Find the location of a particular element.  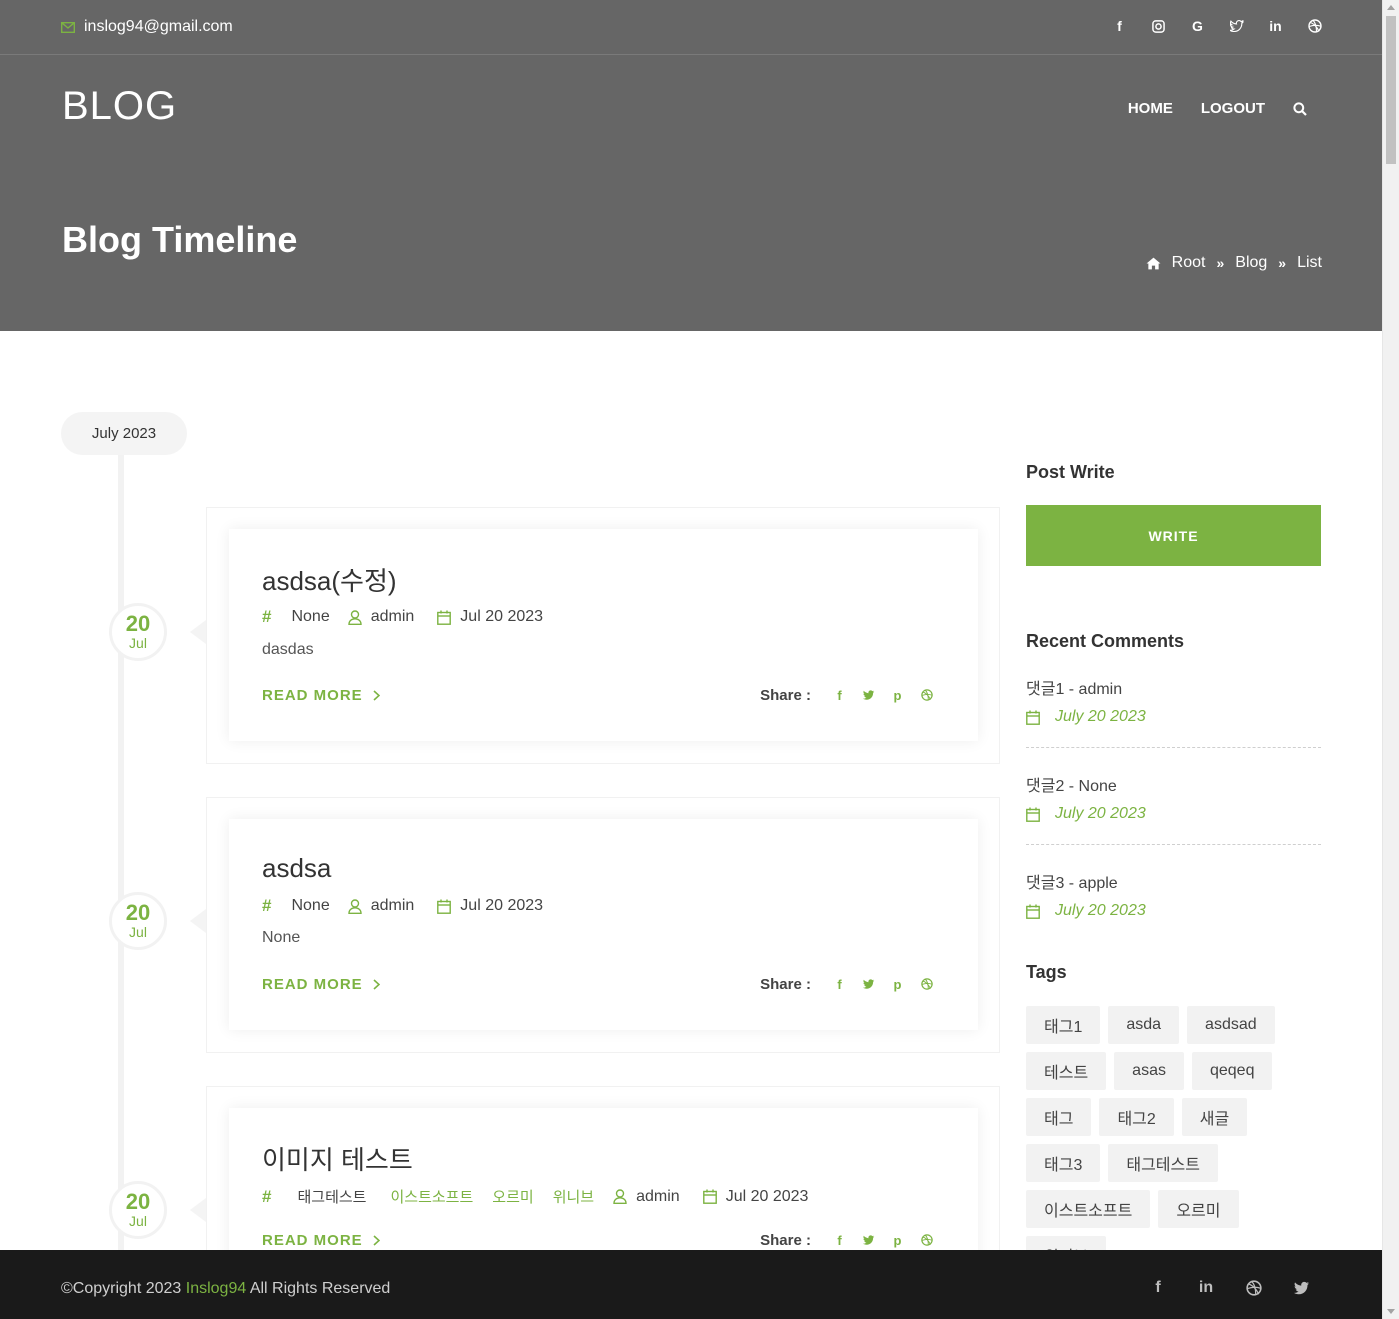

comment-text: 댓글1 - admin is located at coordinates (1074, 689).